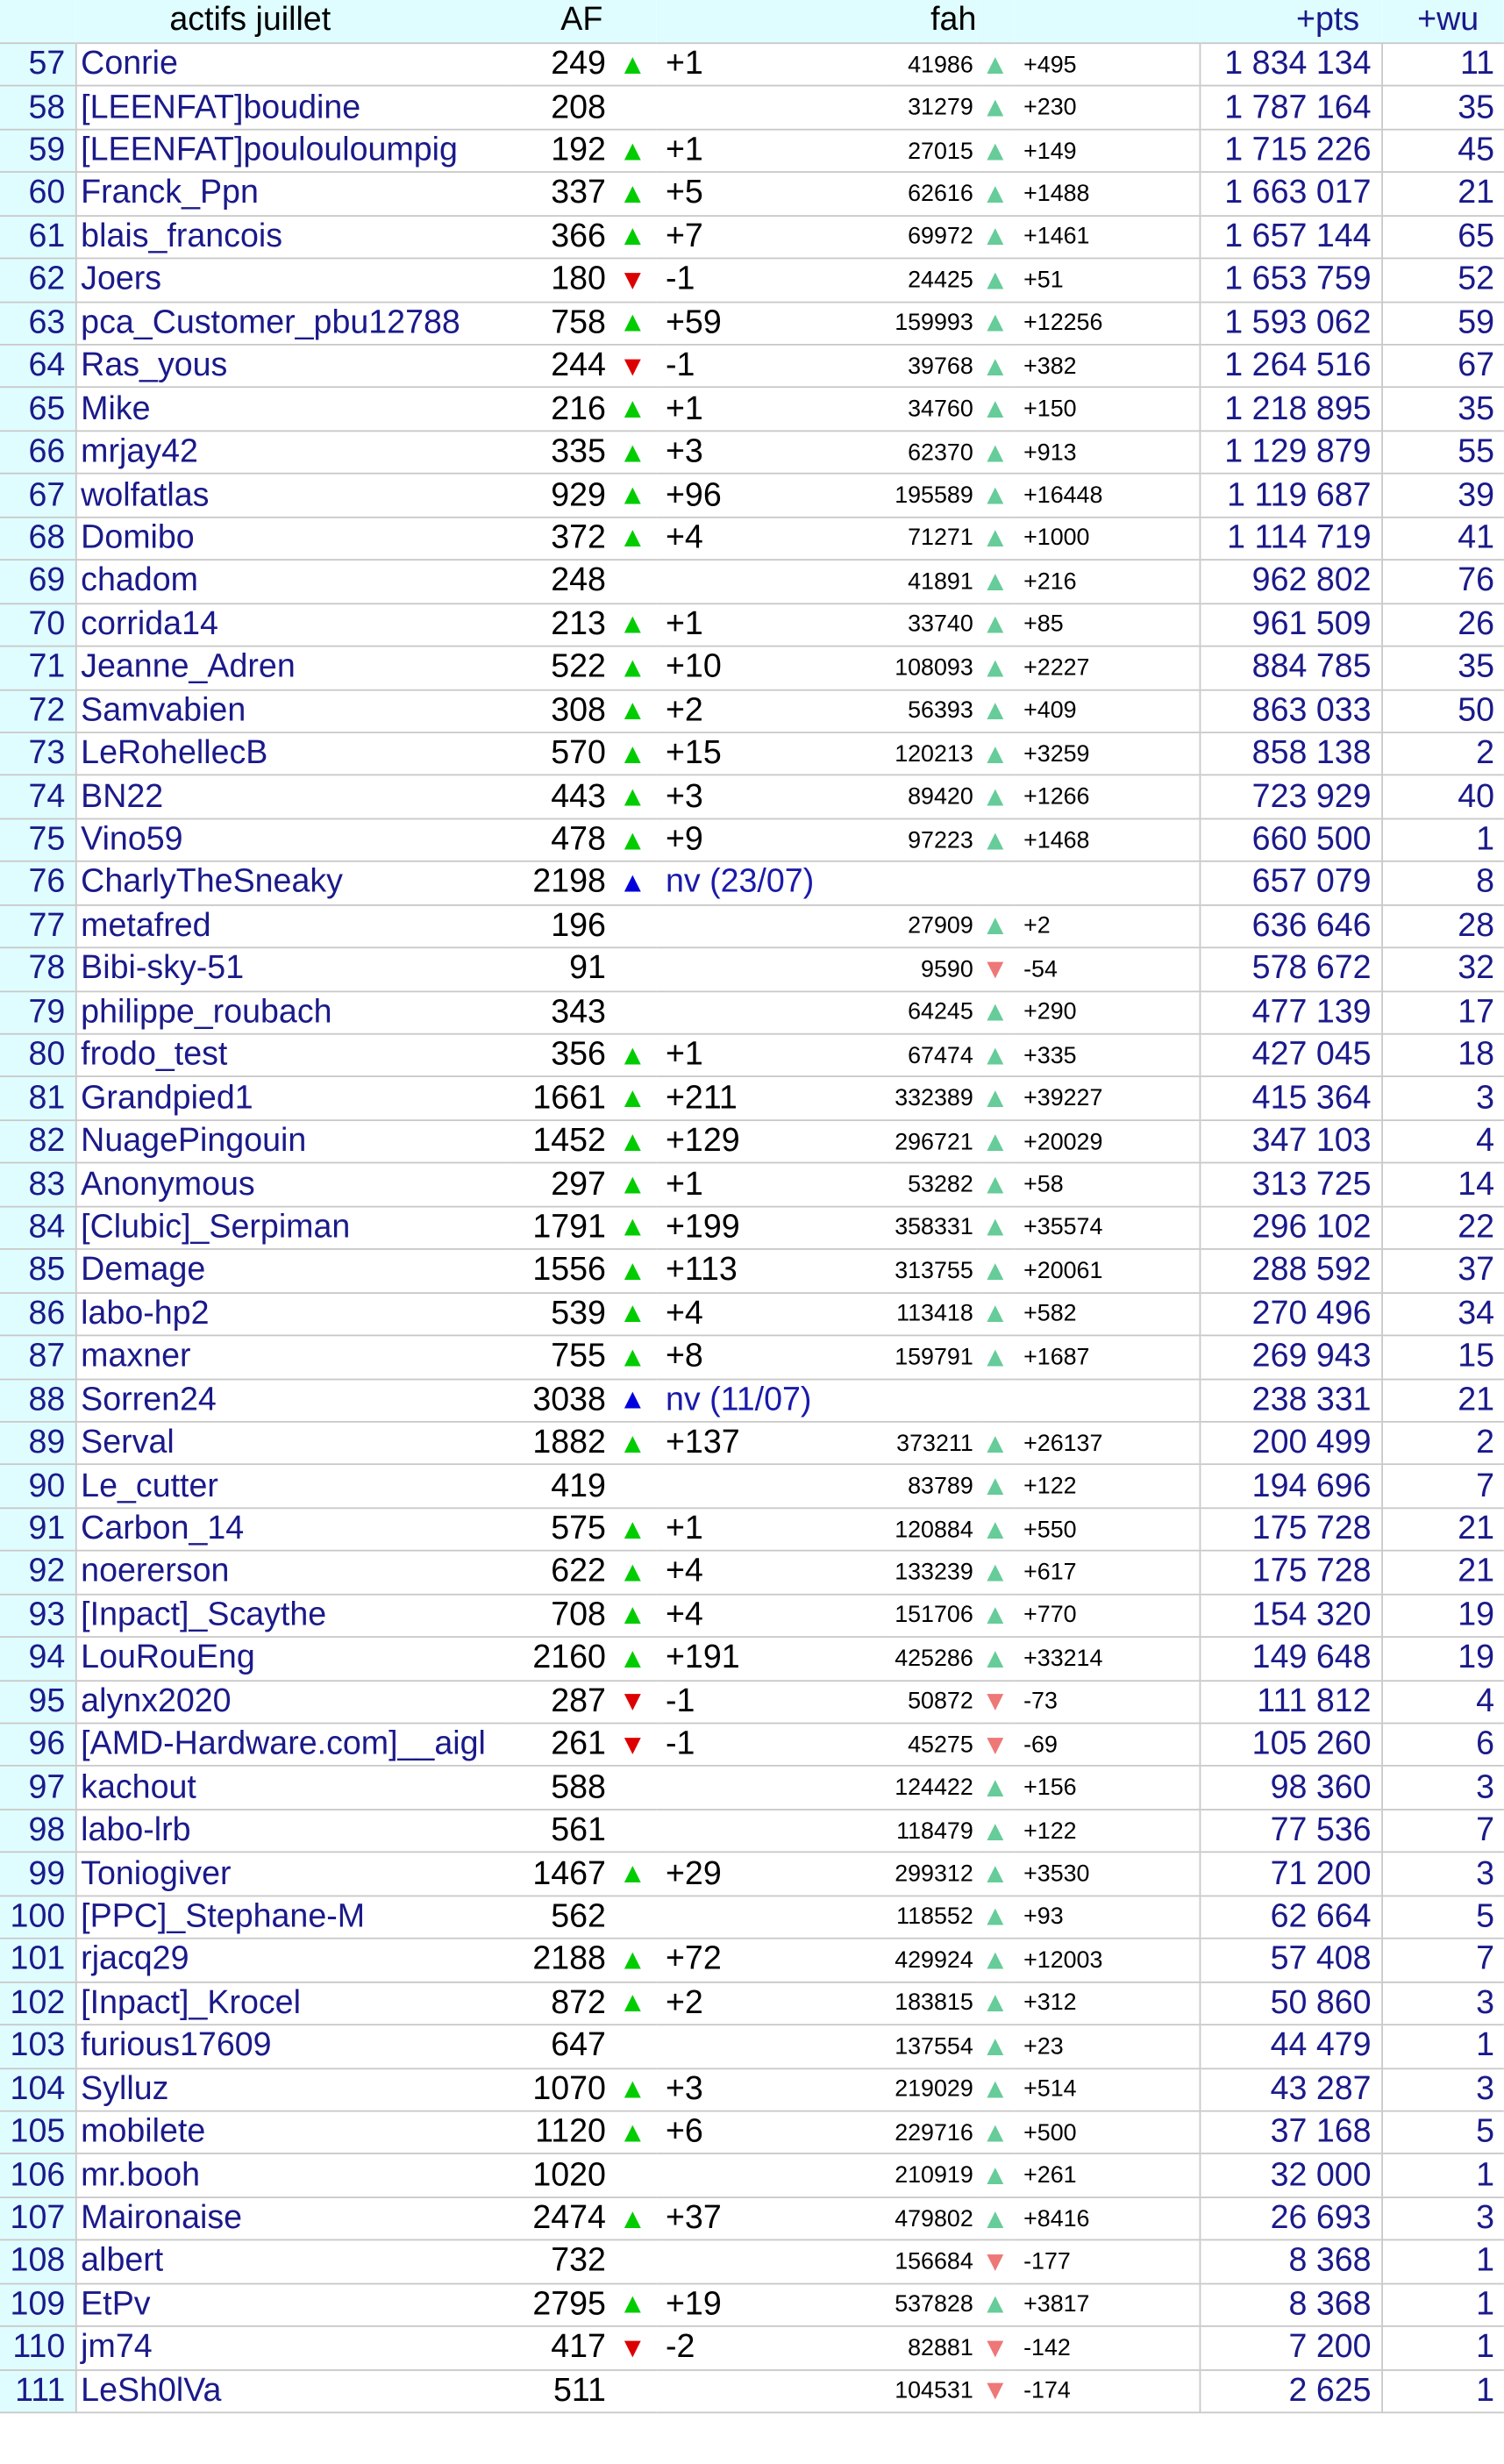 The image size is (1504, 2464). What do you see at coordinates (1442, 926) in the screenshot?
I see `work-units-cell: 28` at bounding box center [1442, 926].